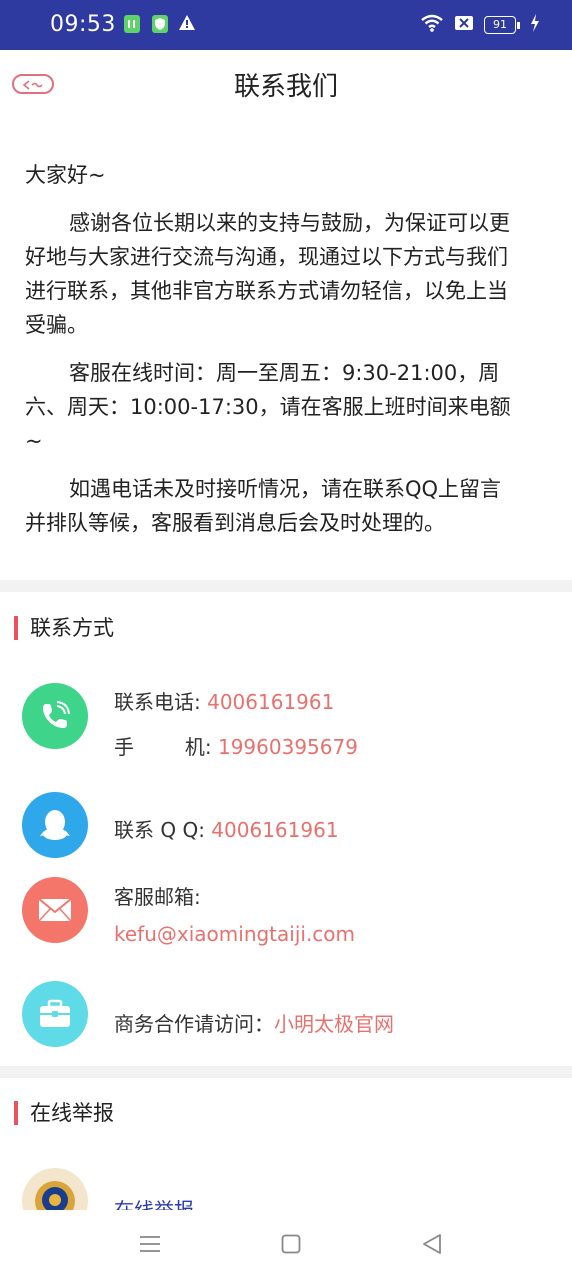 The image size is (572, 1280). I want to click on briefcase-icon, so click(55, 1014).